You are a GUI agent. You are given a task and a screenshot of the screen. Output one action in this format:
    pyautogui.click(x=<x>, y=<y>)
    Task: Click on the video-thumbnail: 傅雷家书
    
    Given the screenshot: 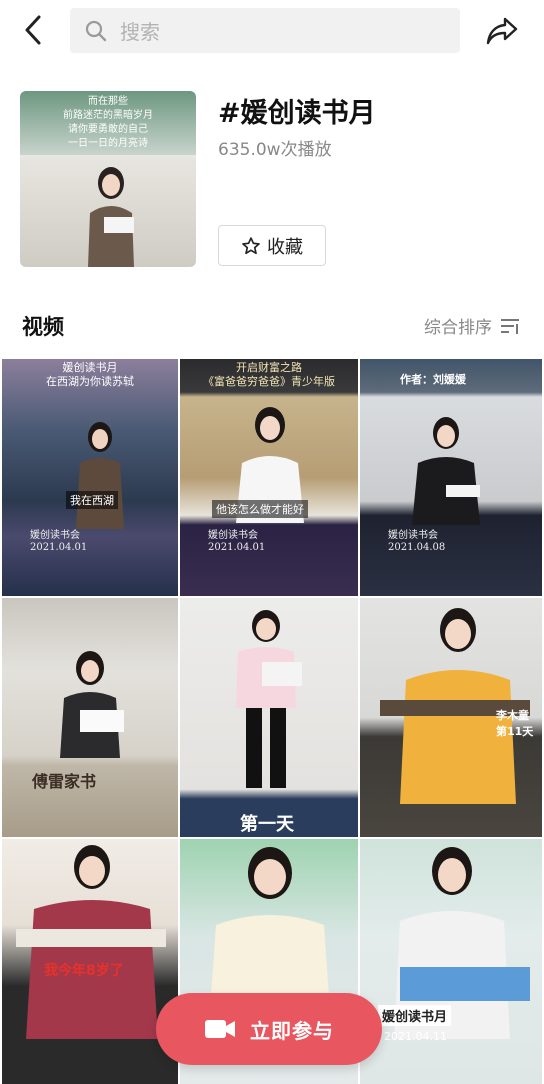 What is the action you would take?
    pyautogui.click(x=90, y=717)
    